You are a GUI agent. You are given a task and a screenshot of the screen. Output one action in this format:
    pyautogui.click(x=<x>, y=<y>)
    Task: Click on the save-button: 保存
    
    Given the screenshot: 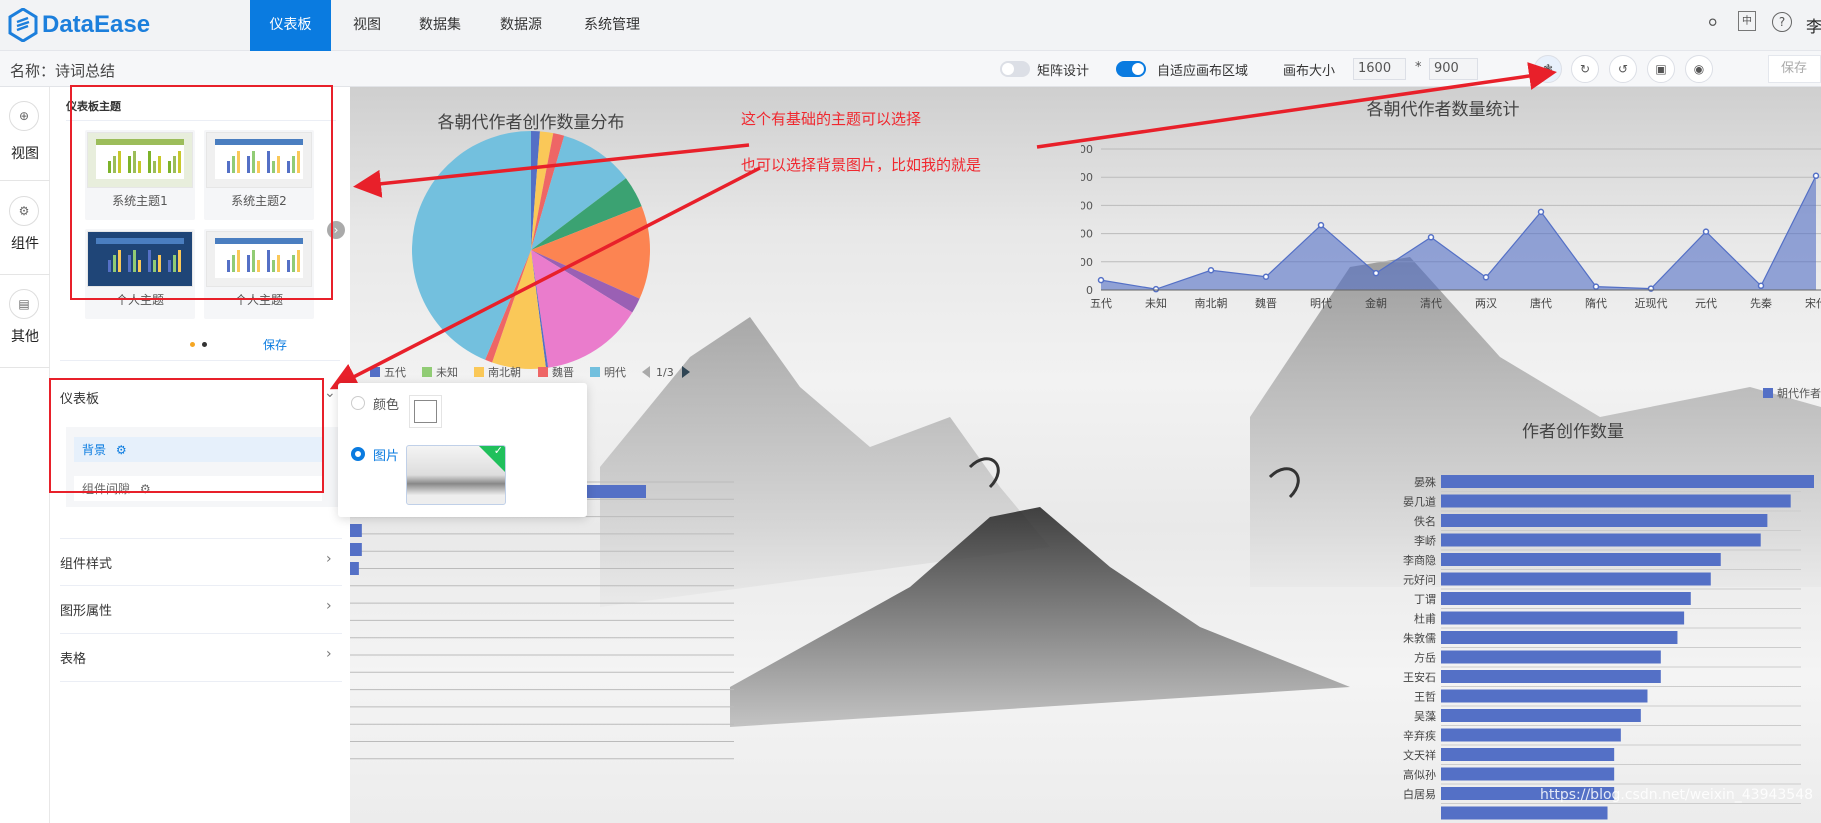 What is the action you would take?
    pyautogui.click(x=1794, y=69)
    